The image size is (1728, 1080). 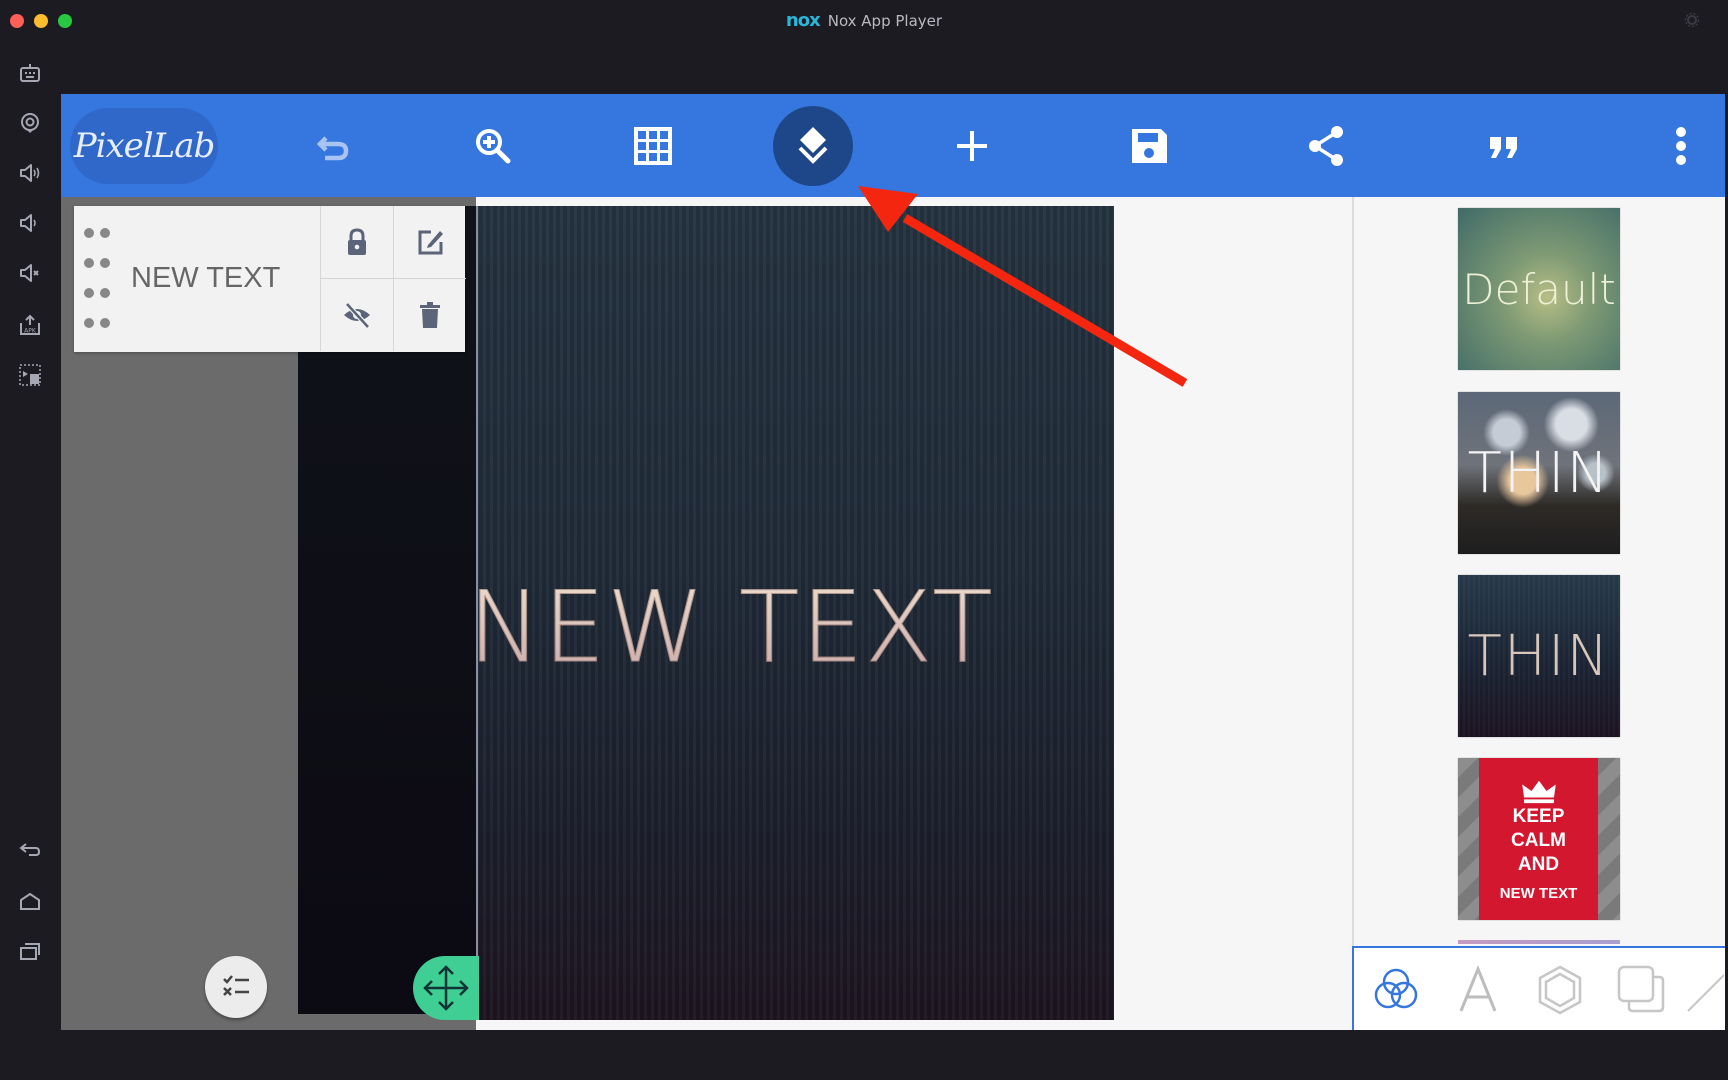 I want to click on template-label: Default, so click(x=1539, y=289).